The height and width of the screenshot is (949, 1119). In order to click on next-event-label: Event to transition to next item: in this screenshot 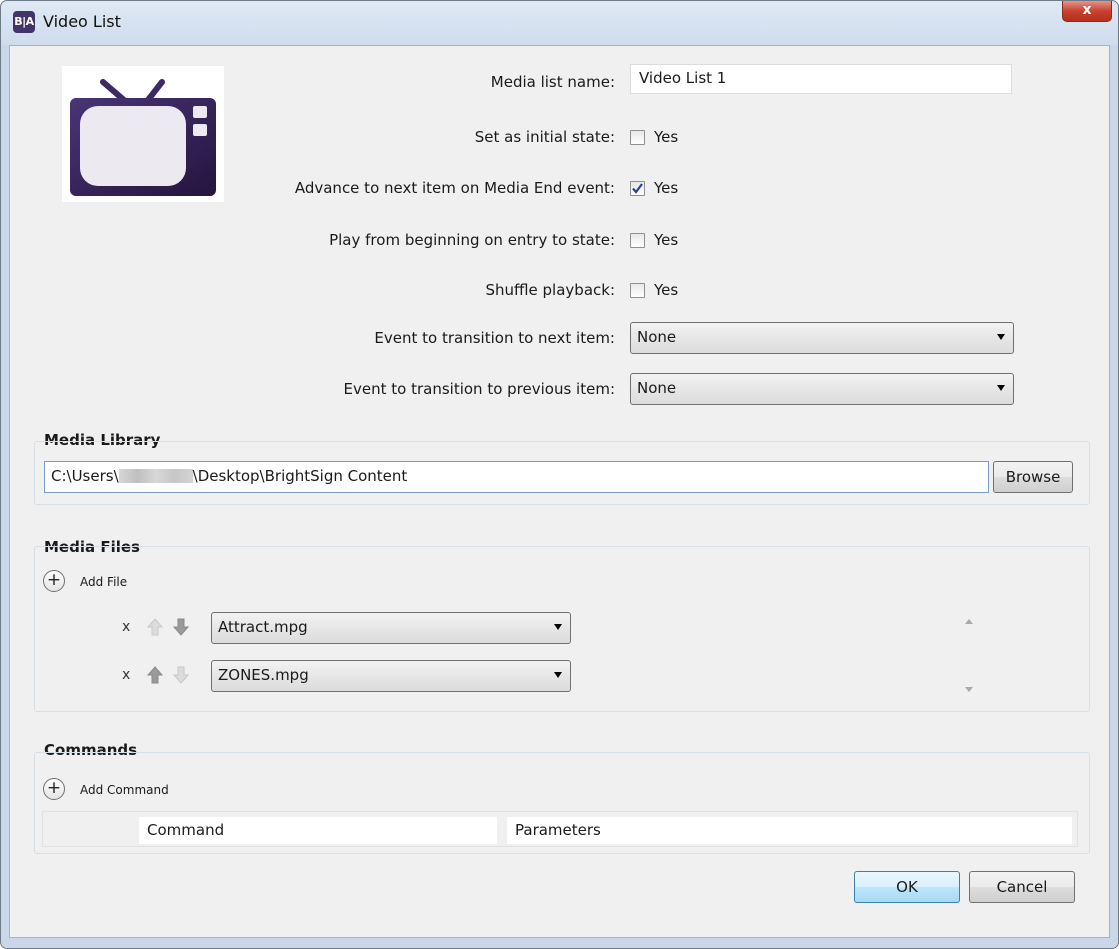, I will do `click(494, 338)`.